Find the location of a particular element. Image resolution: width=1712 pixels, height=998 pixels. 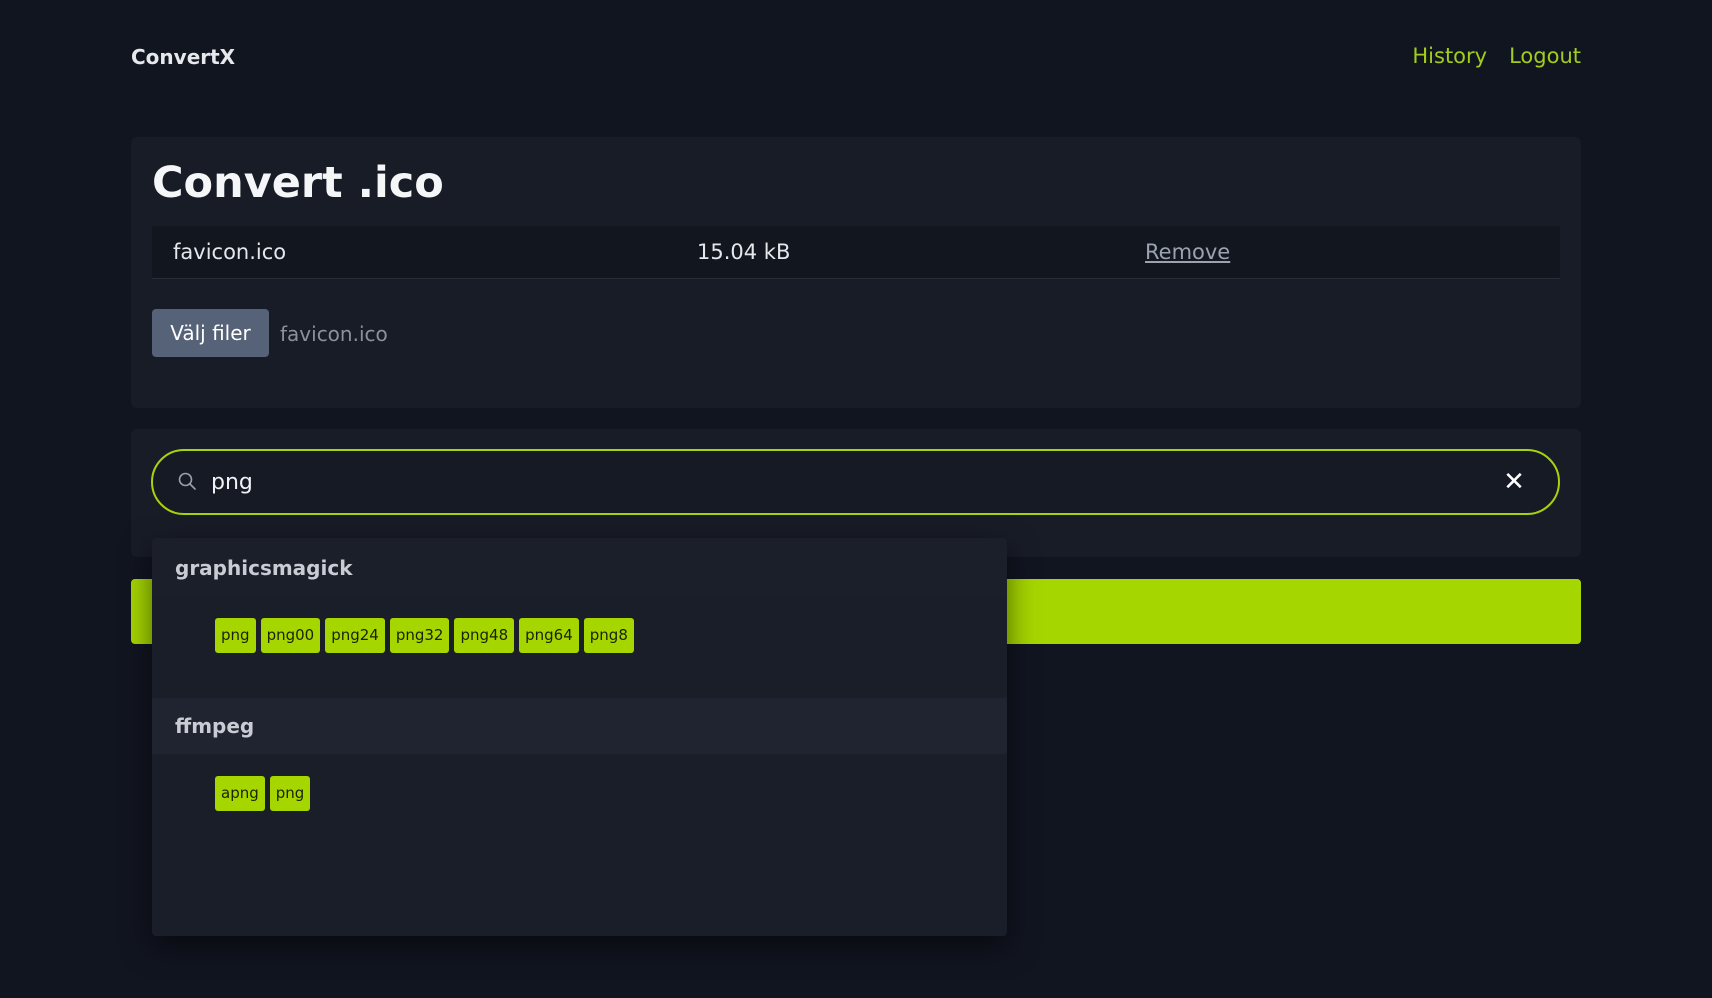

format-option: png32 is located at coordinates (419, 635).